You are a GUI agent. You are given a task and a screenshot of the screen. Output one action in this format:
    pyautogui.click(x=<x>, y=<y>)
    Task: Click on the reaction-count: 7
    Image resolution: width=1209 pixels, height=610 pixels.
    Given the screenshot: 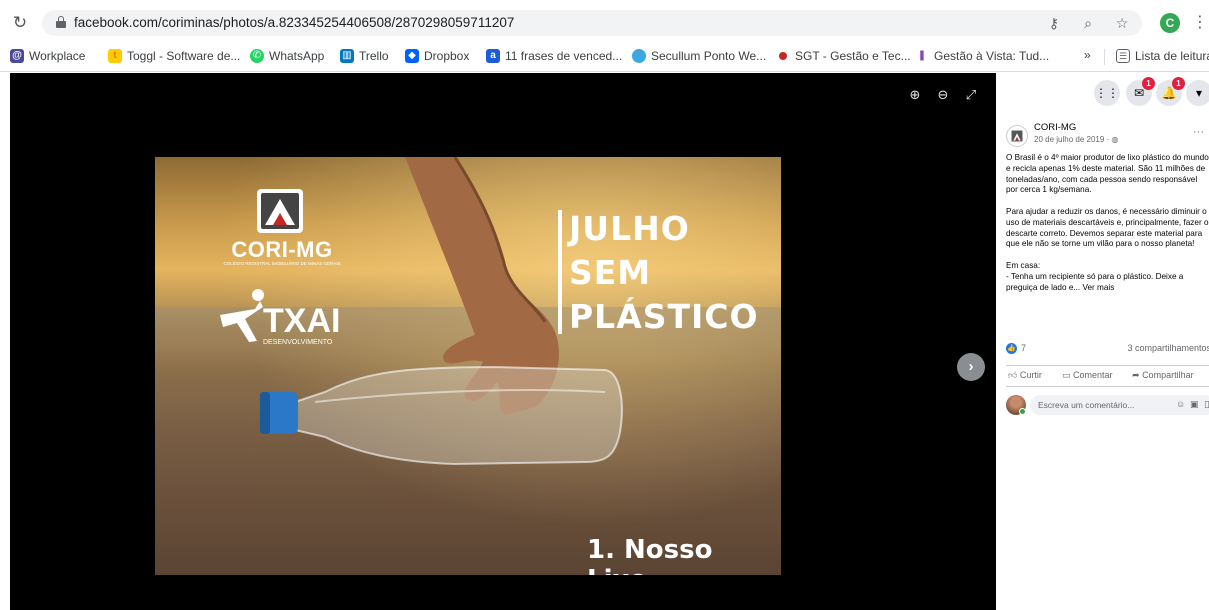 What is the action you would take?
    pyautogui.click(x=1023, y=348)
    